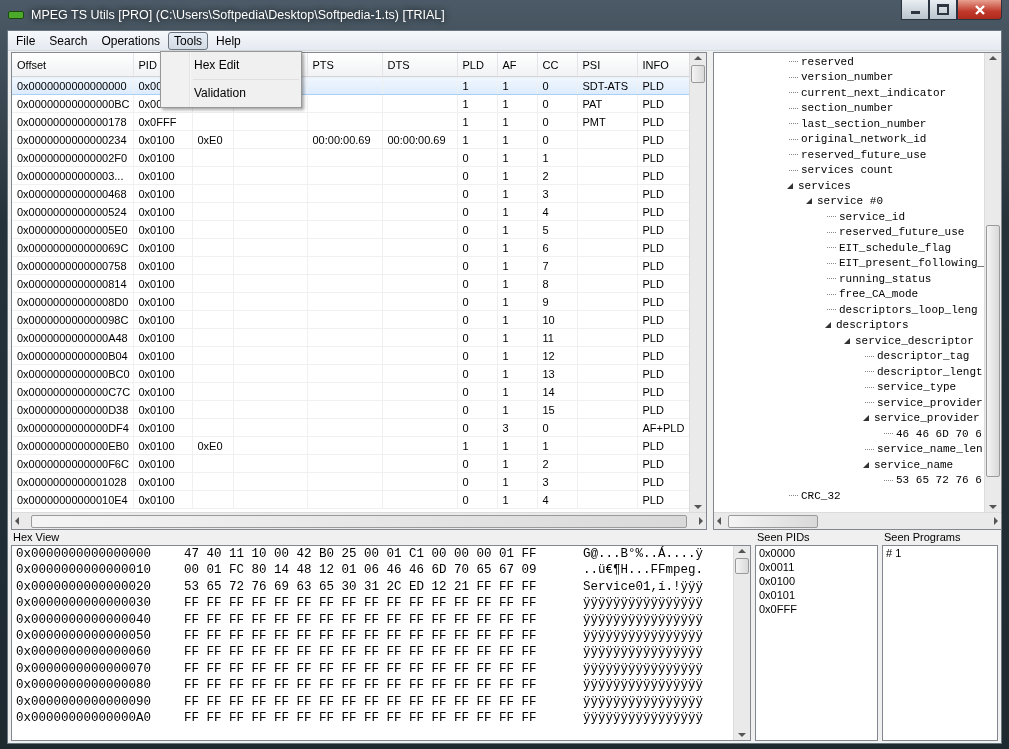 The height and width of the screenshot is (749, 1009). I want to click on tree-item: section_number, so click(847, 108).